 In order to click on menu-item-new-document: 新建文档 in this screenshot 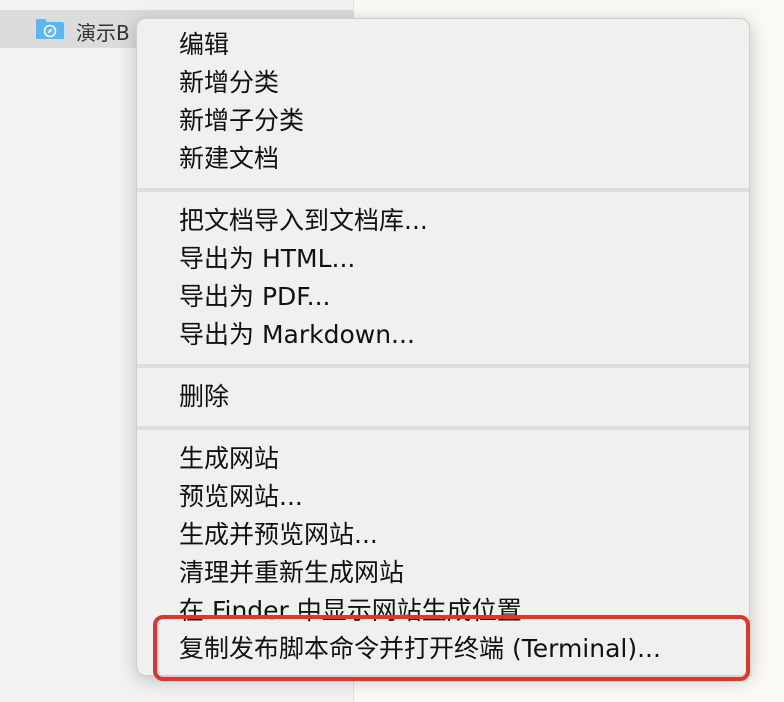, I will do `click(229, 159)`.